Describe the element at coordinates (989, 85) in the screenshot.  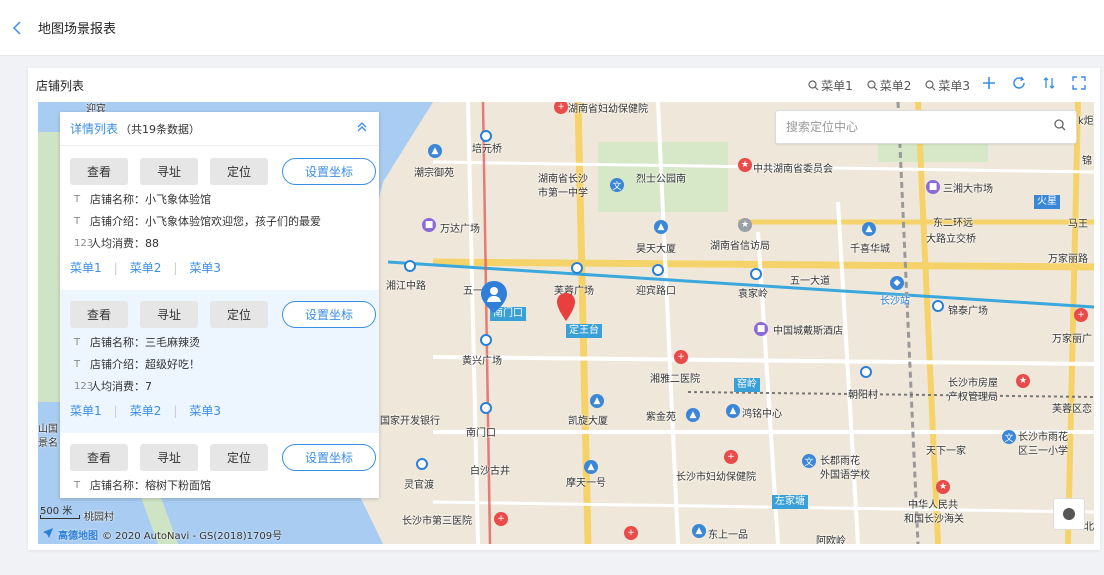
I see `plus-icon` at that location.